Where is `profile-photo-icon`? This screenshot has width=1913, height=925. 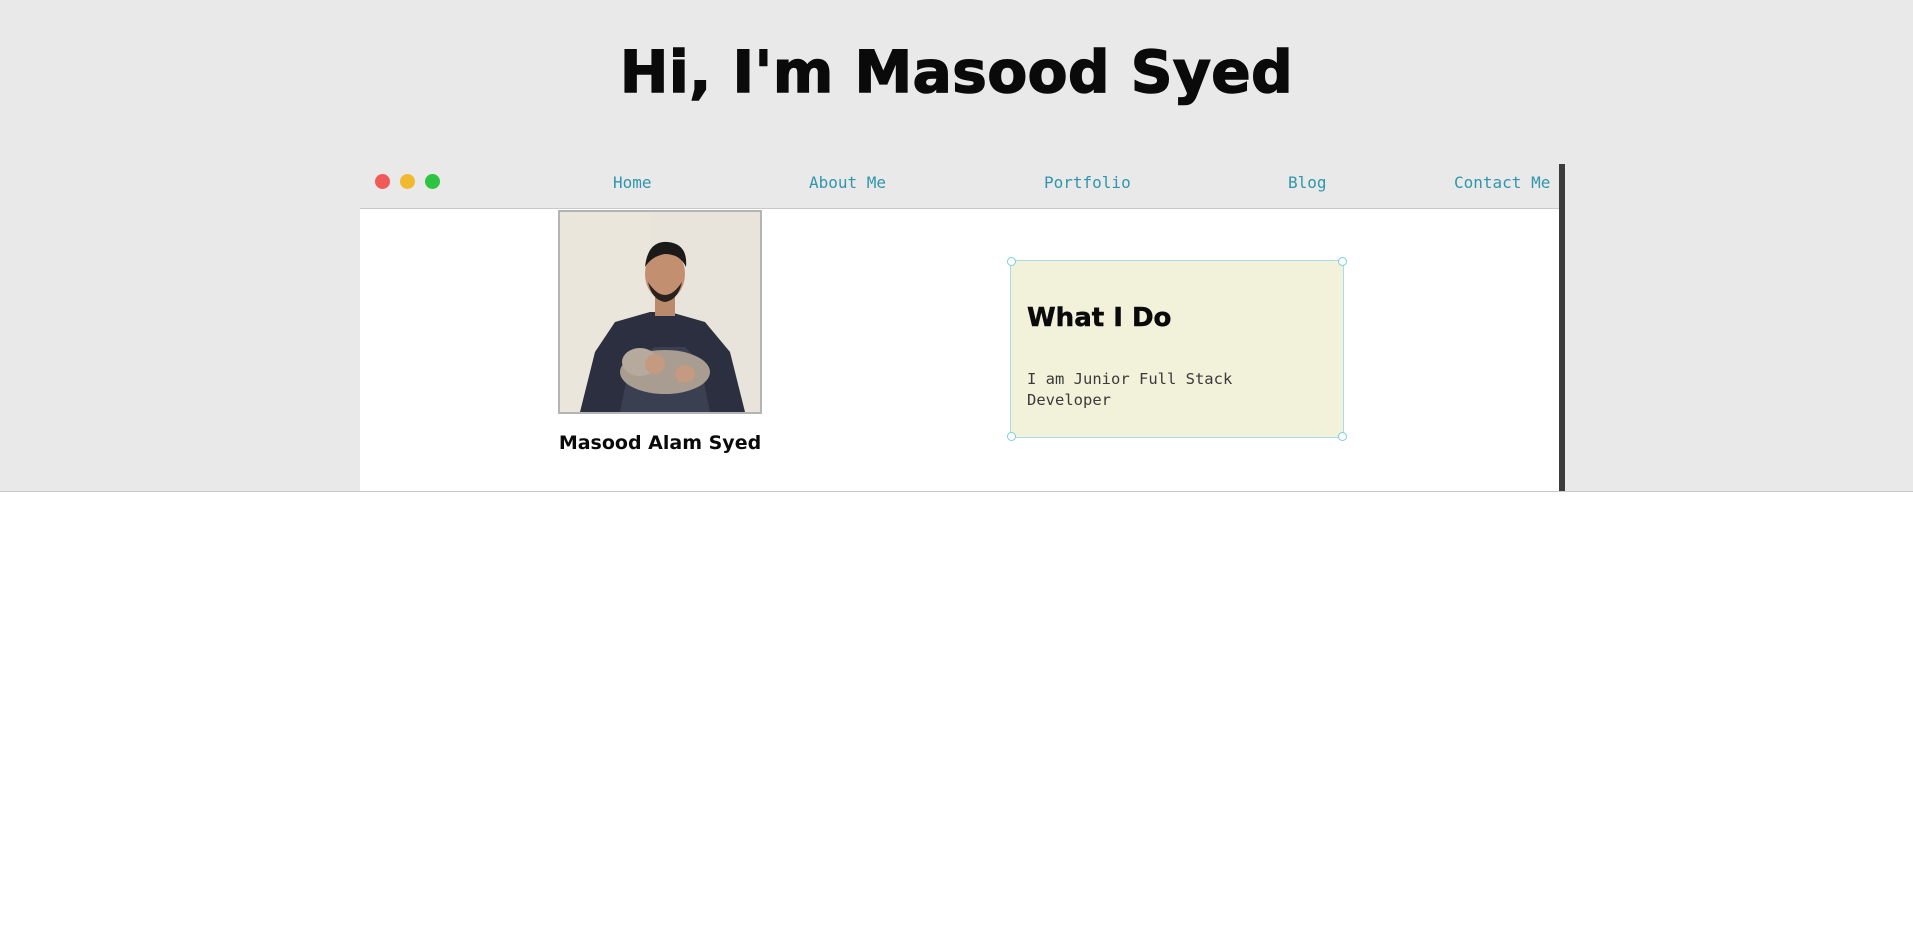
profile-photo-icon is located at coordinates (660, 312).